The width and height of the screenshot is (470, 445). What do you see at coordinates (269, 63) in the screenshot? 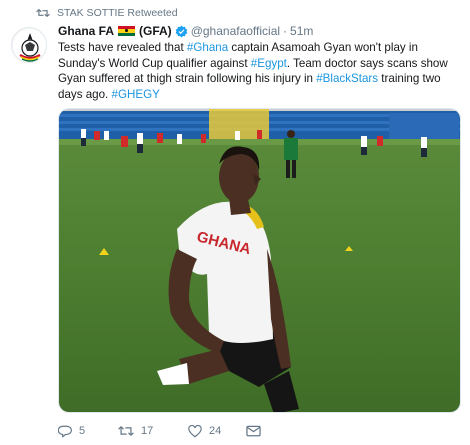
I see `hashtag-egypt: #Egypt` at bounding box center [269, 63].